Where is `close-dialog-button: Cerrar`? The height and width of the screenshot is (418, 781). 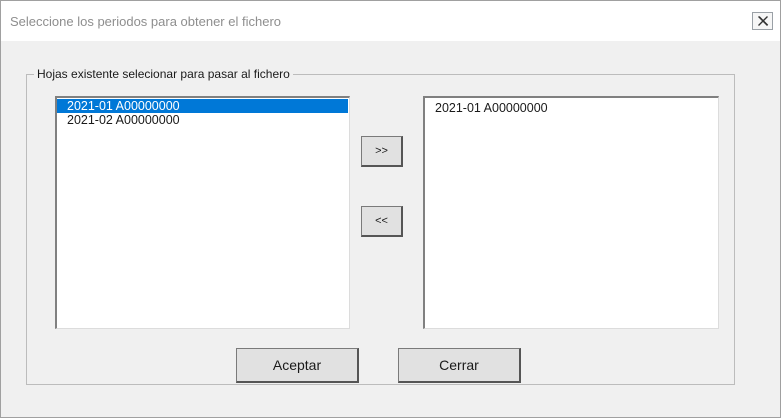 close-dialog-button: Cerrar is located at coordinates (459, 365).